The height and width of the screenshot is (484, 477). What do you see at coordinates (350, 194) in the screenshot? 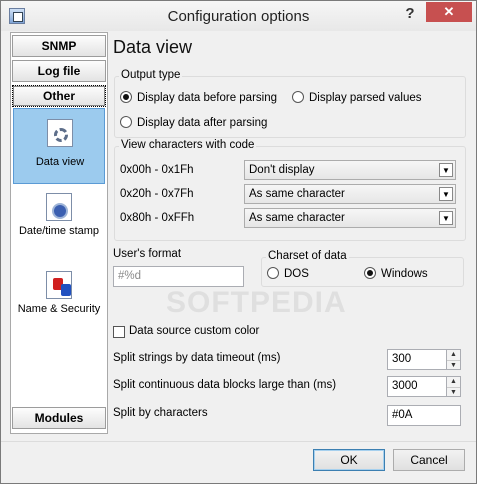
I see `select-range-20-7f: As same character ▼` at bounding box center [350, 194].